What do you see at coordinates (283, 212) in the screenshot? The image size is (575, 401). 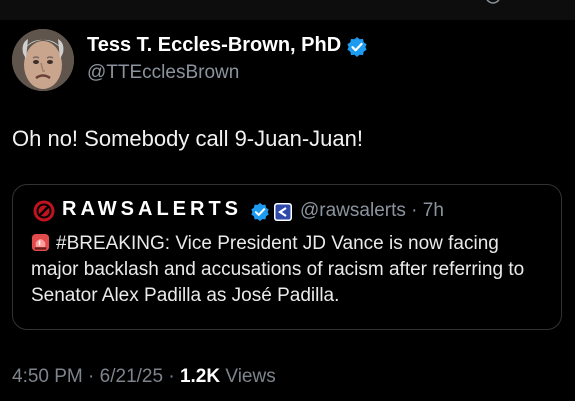 I see `affiliate-badge-icon` at bounding box center [283, 212].